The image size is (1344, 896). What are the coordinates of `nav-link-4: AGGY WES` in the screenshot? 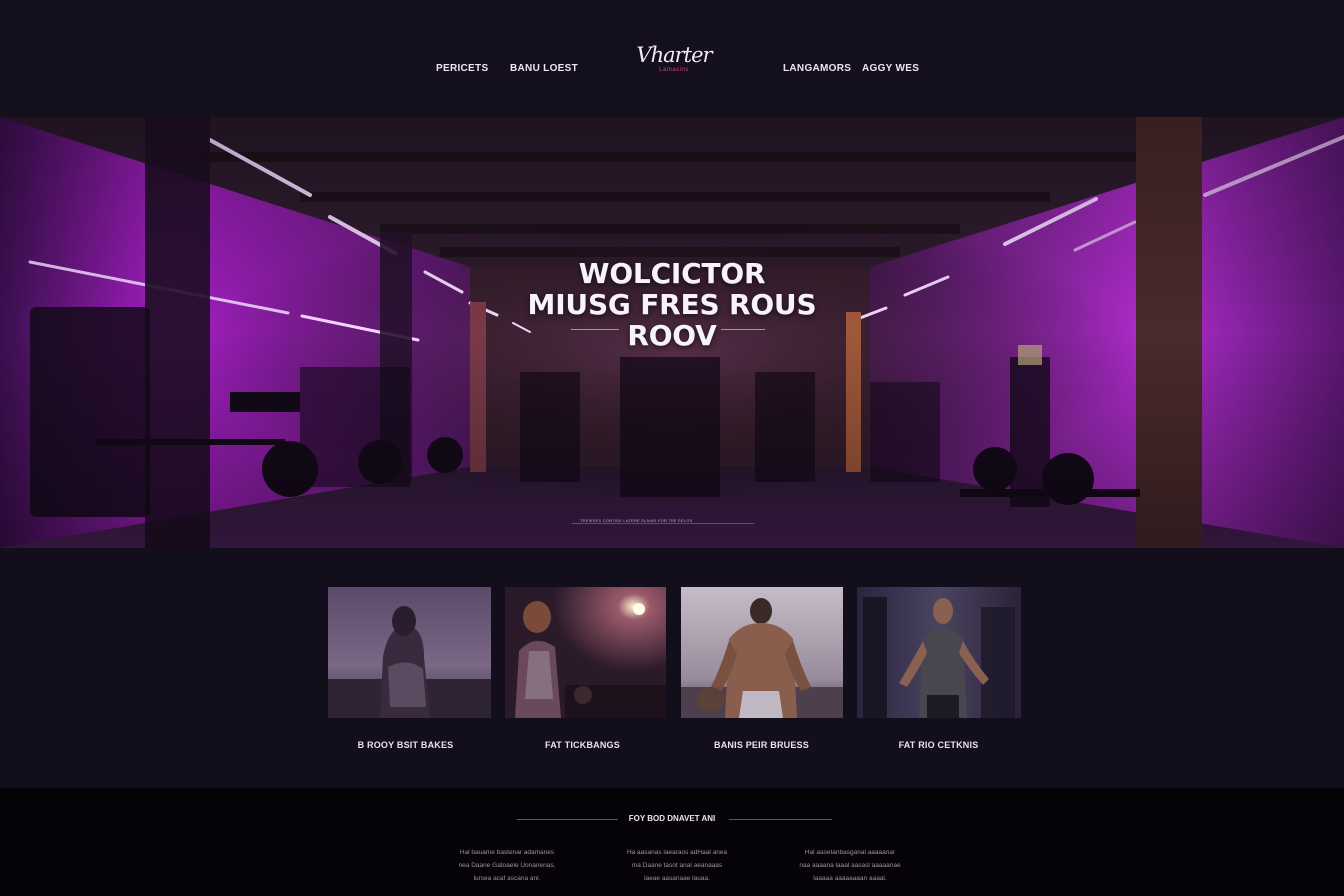 It's located at (890, 68).